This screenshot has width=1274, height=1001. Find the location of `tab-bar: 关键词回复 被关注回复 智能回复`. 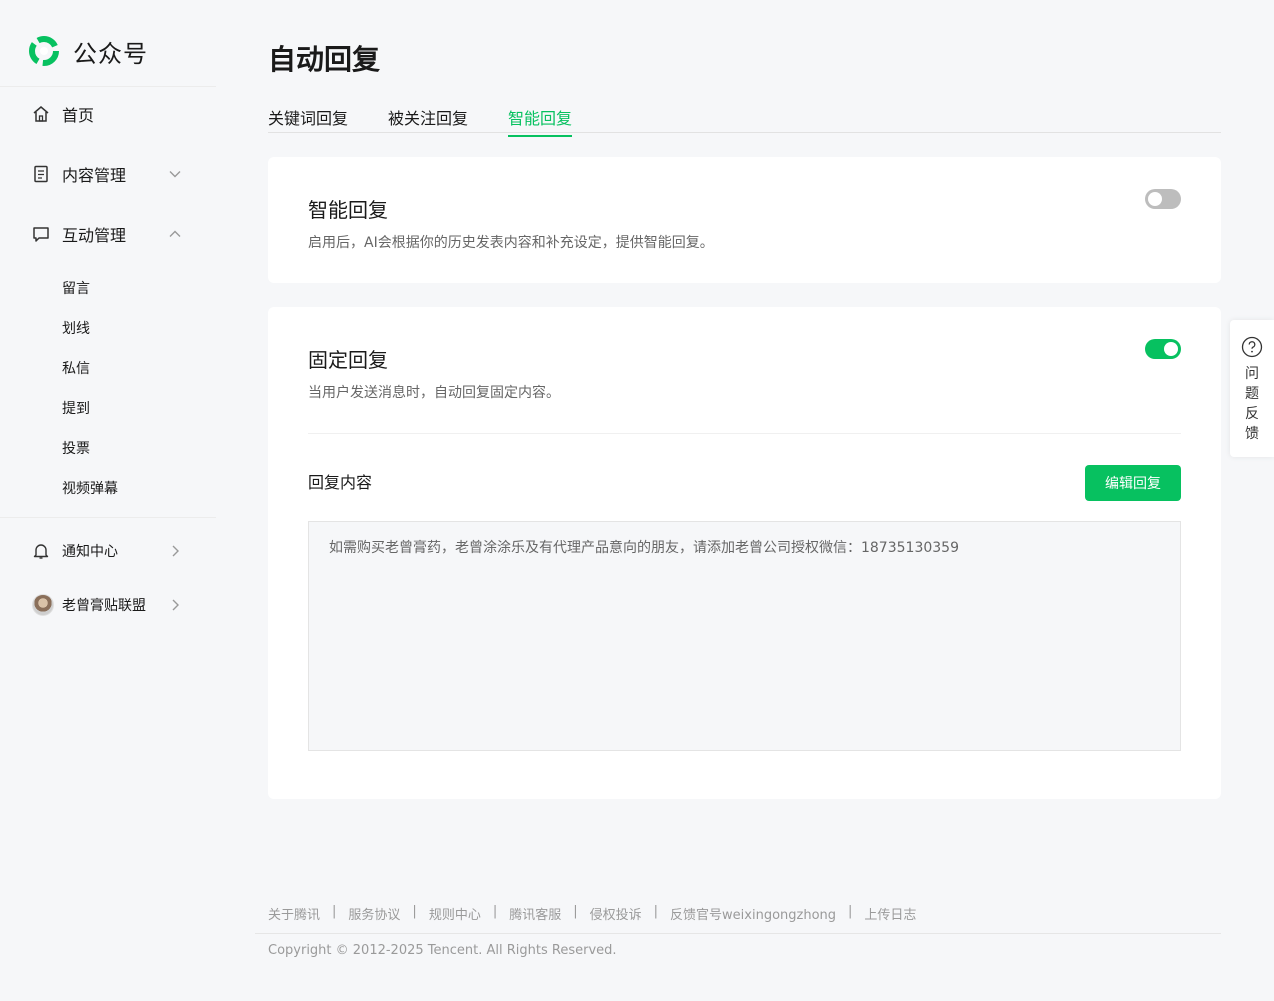

tab-bar: 关键词回复 被关注回复 智能回复 is located at coordinates (744, 120).